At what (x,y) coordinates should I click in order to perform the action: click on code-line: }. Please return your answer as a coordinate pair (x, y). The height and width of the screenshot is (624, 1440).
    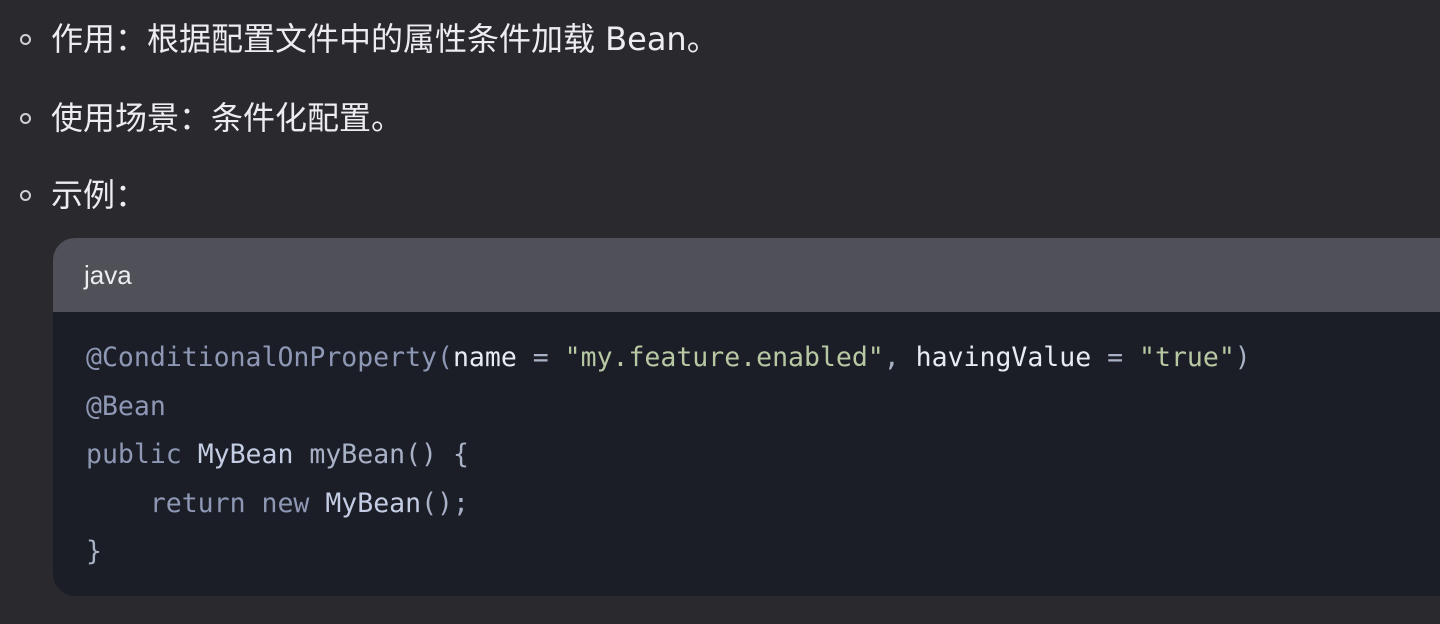
    Looking at the image, I should click on (763, 552).